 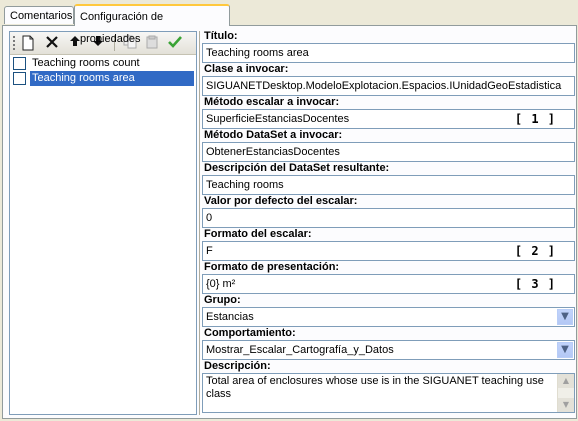 I want to click on list-item-label: Teaching rooms count, so click(x=86, y=63).